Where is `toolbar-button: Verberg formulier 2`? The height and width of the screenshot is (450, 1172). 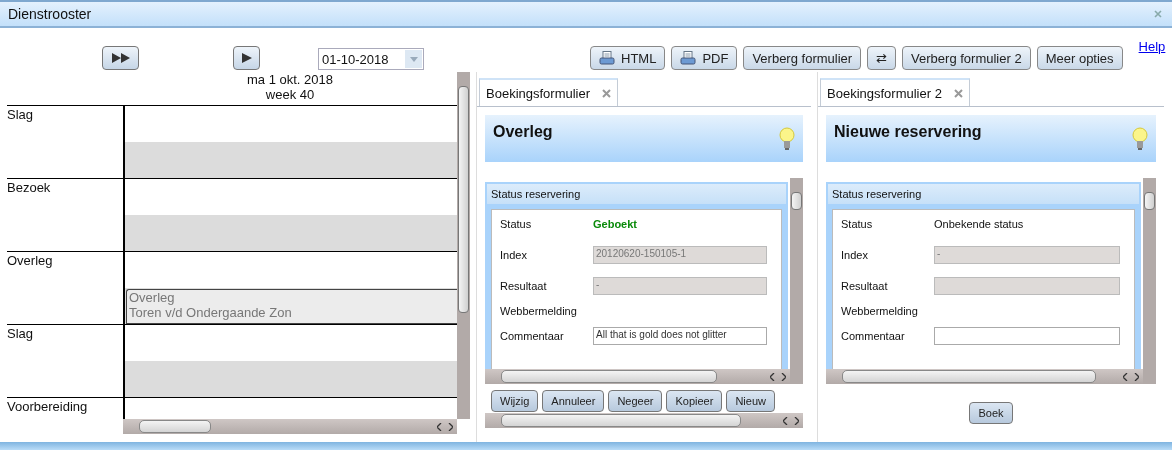
toolbar-button: Verberg formulier 2 is located at coordinates (966, 58).